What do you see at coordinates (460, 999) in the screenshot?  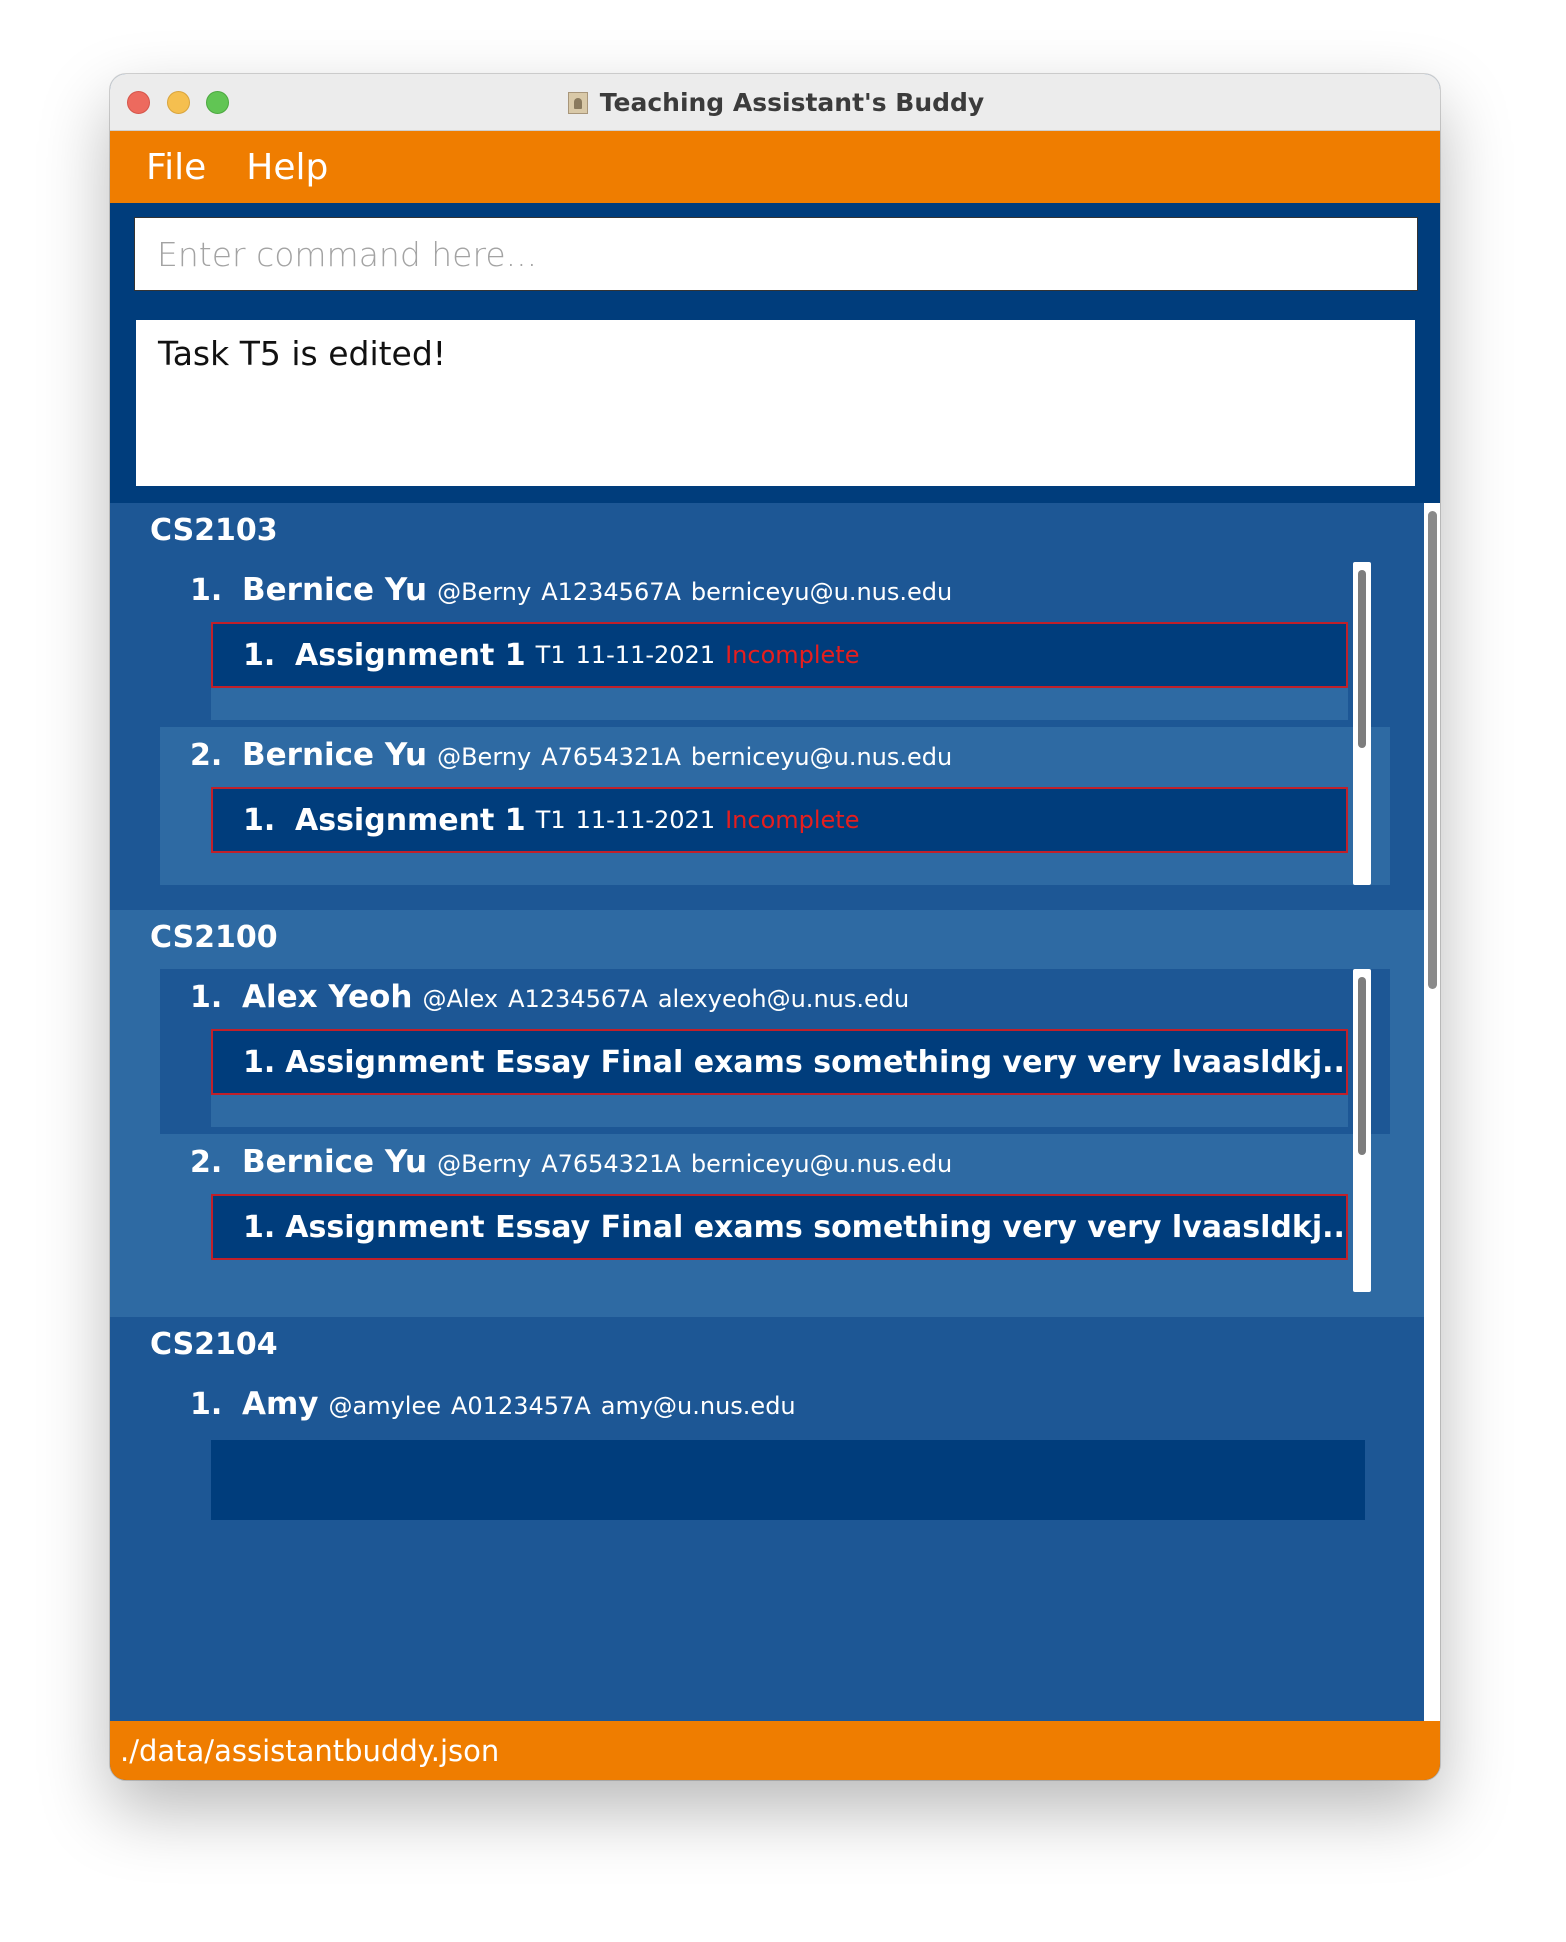 I see `student-telegram: @Alex` at bounding box center [460, 999].